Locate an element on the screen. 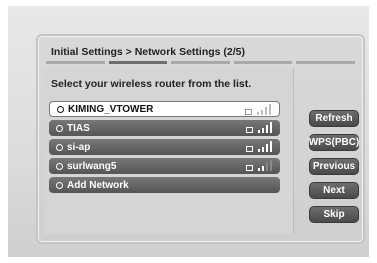 This screenshot has width=377, height=263. network-item-surlwang5: surlwang5 is located at coordinates (164, 166).